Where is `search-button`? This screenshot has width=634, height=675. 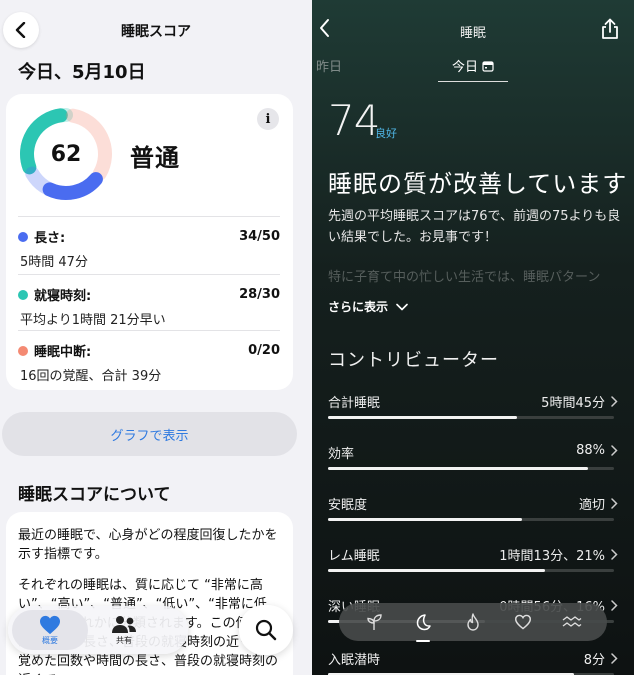
search-button is located at coordinates (266, 630).